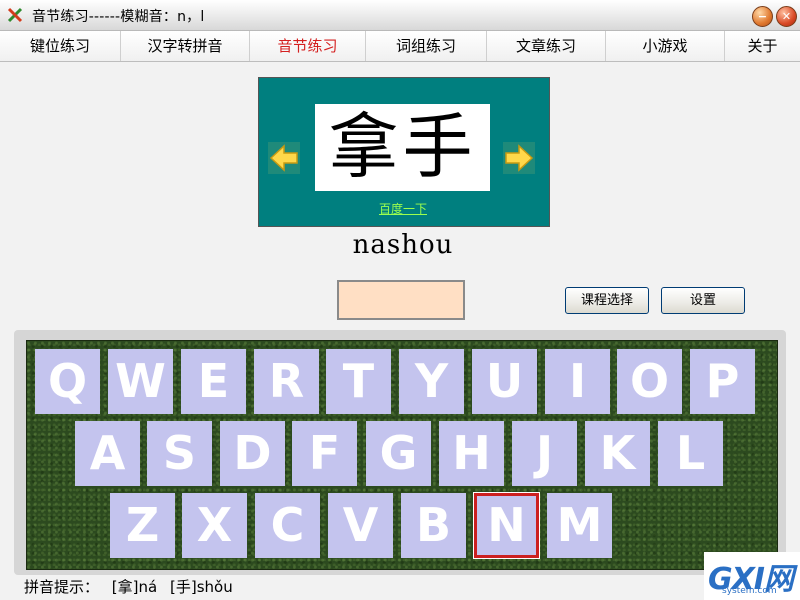 This screenshot has height=600, width=800. Describe the element at coordinates (665, 46) in the screenshot. I see `tab-mini-game: 小游戏` at that location.